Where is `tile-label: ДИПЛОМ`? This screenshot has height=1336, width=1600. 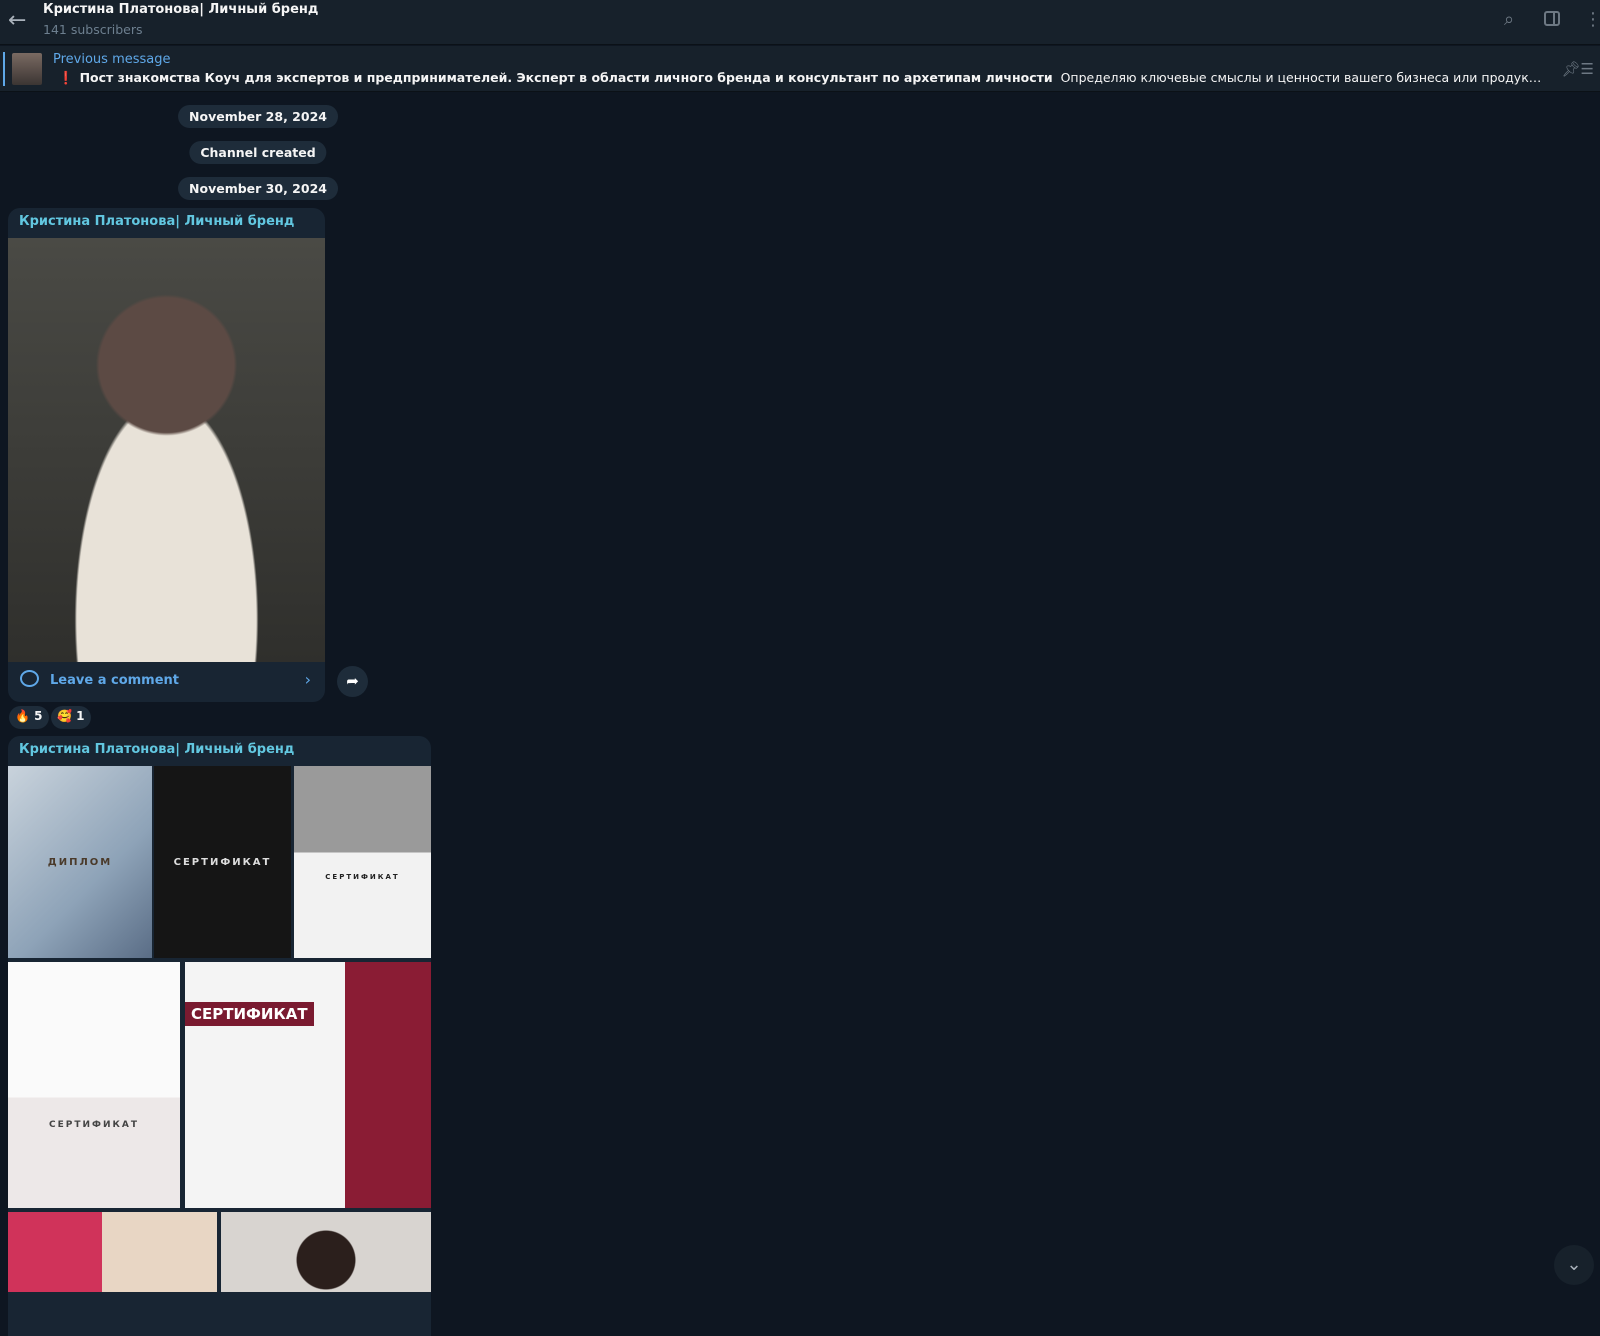 tile-label: ДИПЛОМ is located at coordinates (80, 862).